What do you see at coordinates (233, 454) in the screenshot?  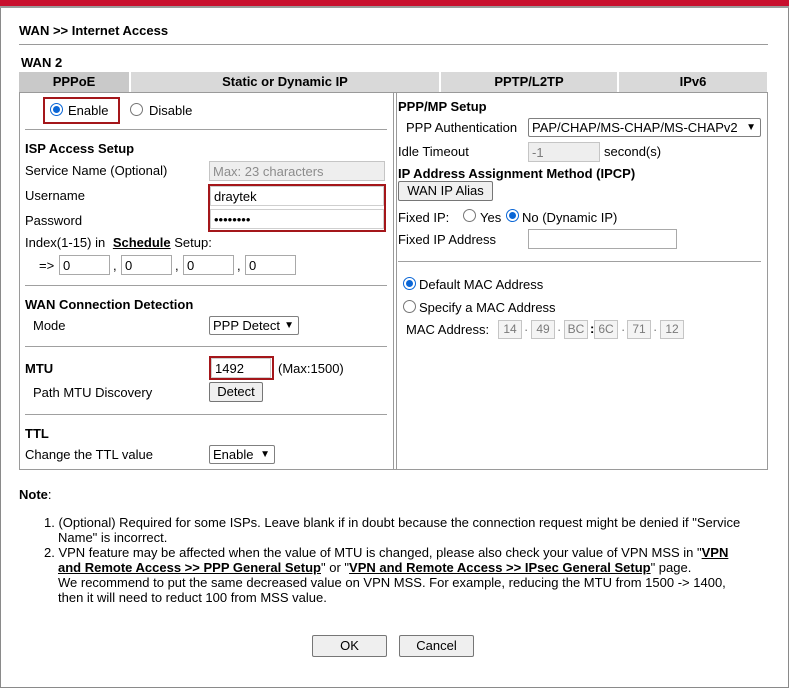 I see `ttl-value: Enable` at bounding box center [233, 454].